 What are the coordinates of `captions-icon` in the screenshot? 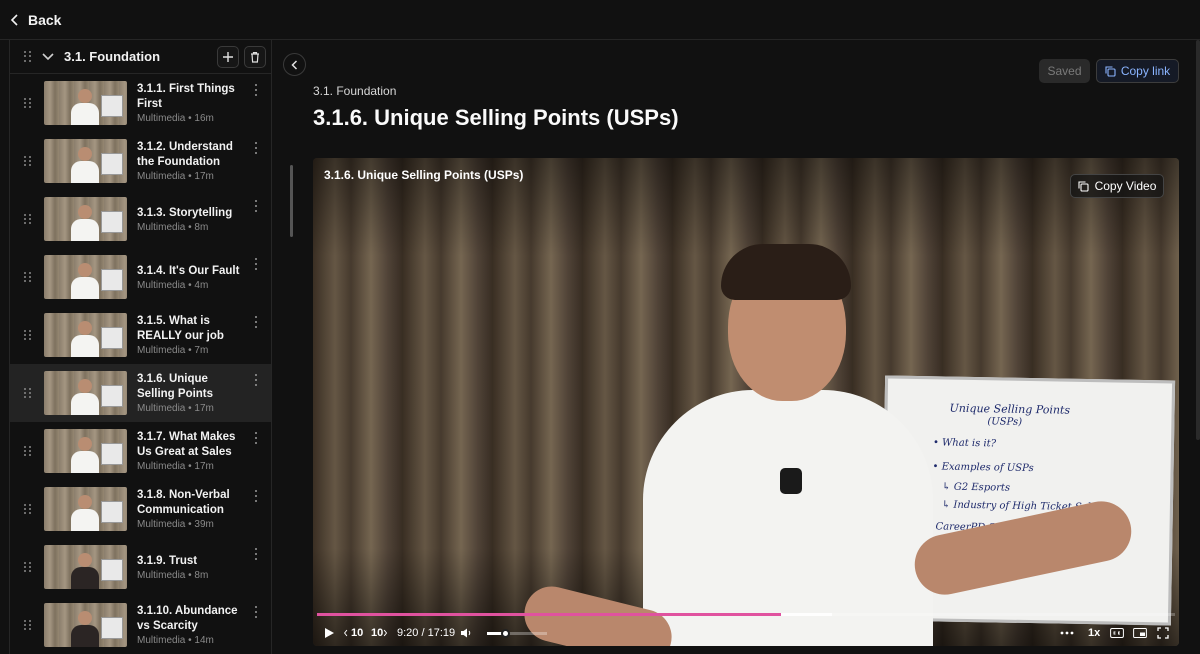 It's located at (1117, 633).